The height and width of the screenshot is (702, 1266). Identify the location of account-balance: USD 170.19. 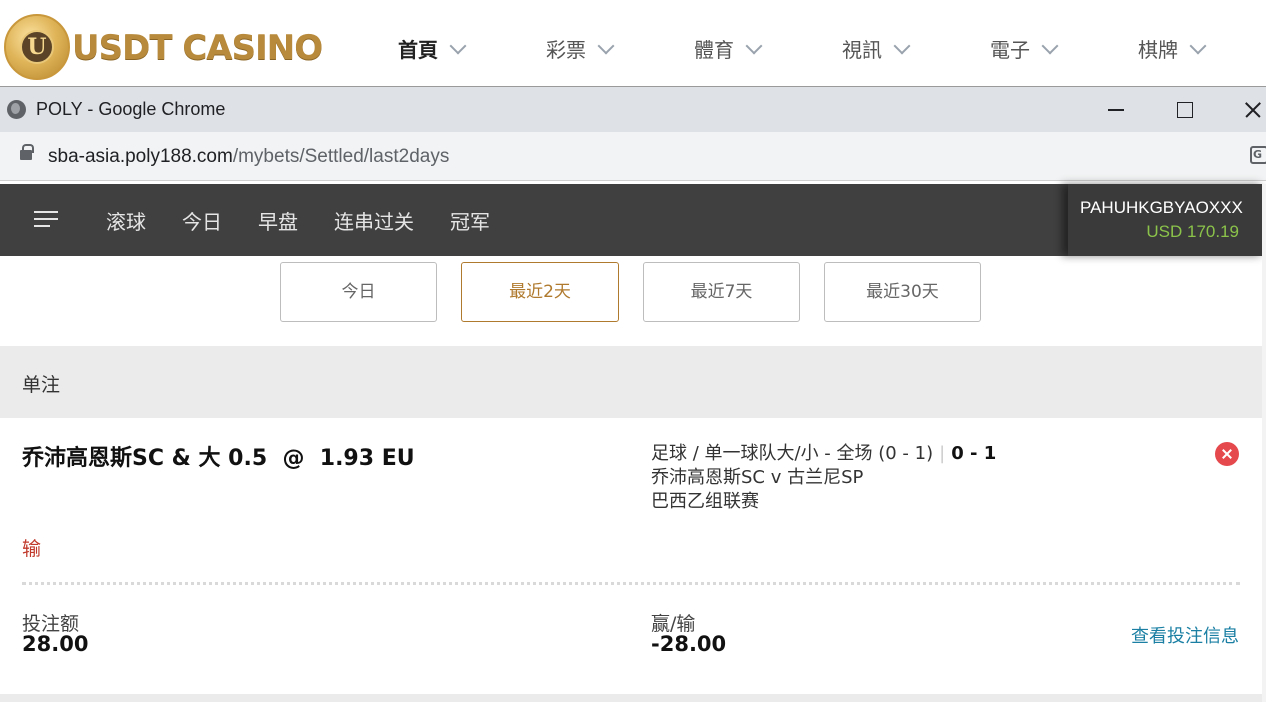
(1192, 231).